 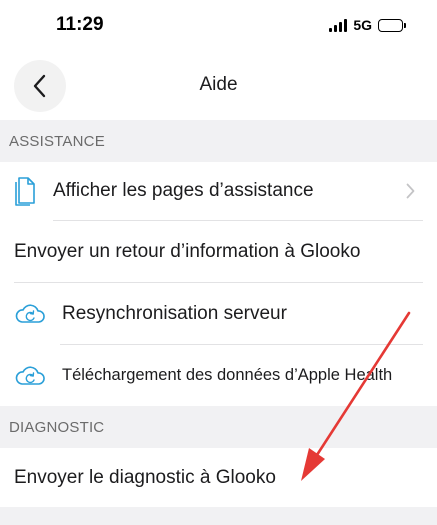 What do you see at coordinates (218, 25) in the screenshot?
I see `status-bar: 11:29 5G` at bounding box center [218, 25].